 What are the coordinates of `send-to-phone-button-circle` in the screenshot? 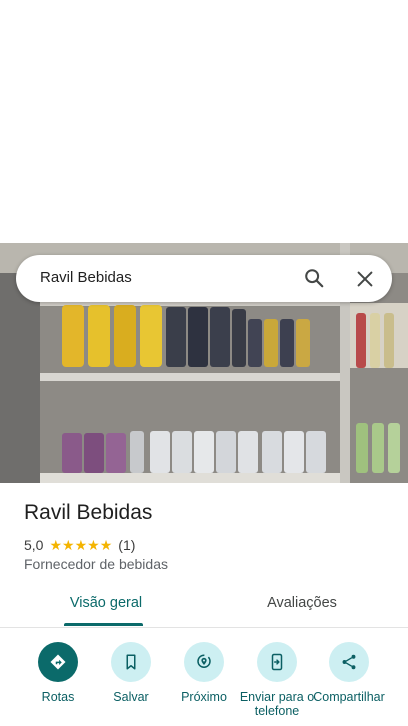 It's located at (277, 662).